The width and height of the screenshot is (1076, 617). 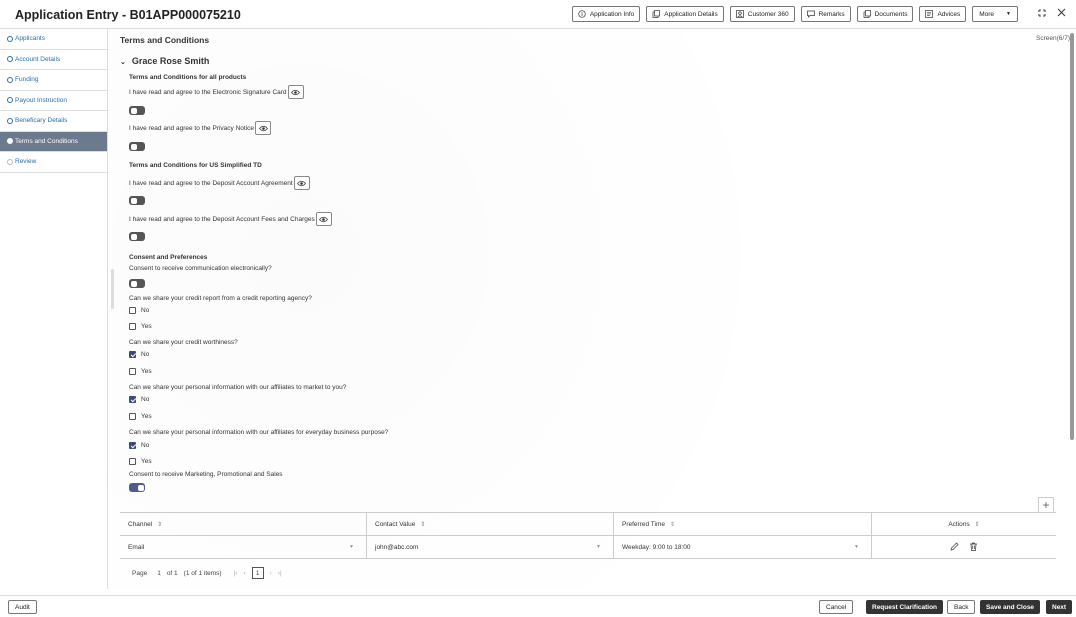 What do you see at coordinates (139, 445) in the screenshot?
I see `affiliates-business-no-option: No` at bounding box center [139, 445].